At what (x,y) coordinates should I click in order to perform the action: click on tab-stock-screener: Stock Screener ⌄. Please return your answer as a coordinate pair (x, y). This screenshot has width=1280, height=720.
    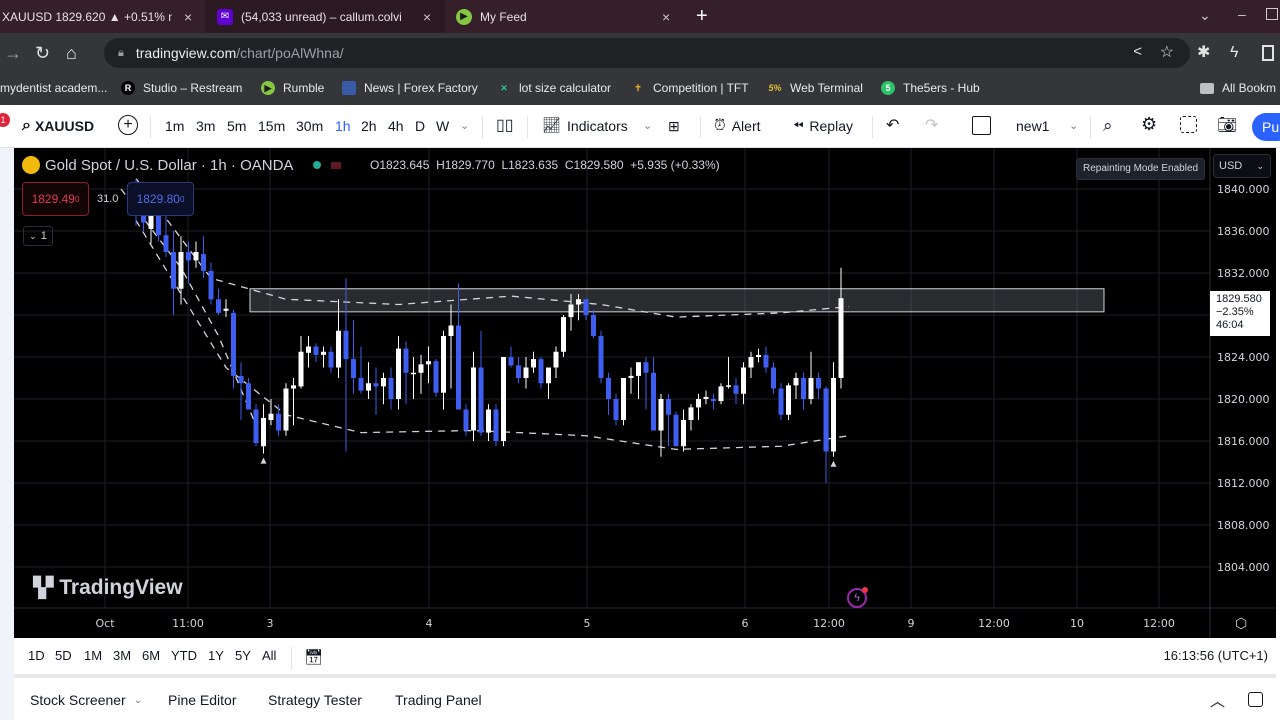
    Looking at the image, I should click on (86, 700).